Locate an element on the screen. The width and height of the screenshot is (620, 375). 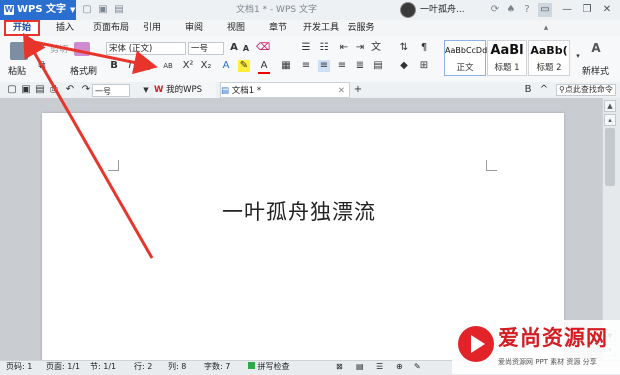
shading-icon: ◆ is located at coordinates (404, 66).